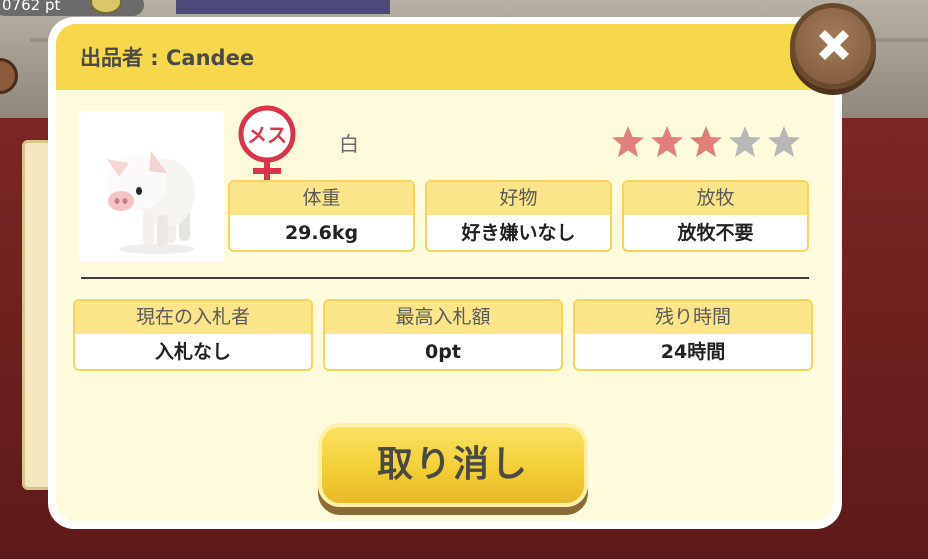 Image resolution: width=928 pixels, height=559 pixels. Describe the element at coordinates (518, 233) in the screenshot. I see `stat-favorite-value: 好き嫌いなし` at that location.